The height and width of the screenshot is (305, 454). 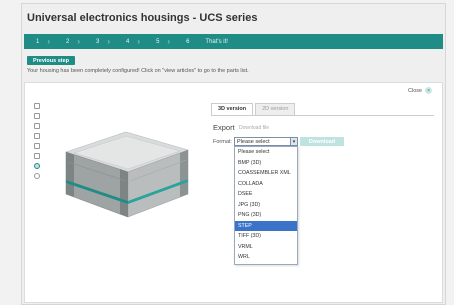 I want to click on step-4: 4 ›, so click(x=135, y=41).